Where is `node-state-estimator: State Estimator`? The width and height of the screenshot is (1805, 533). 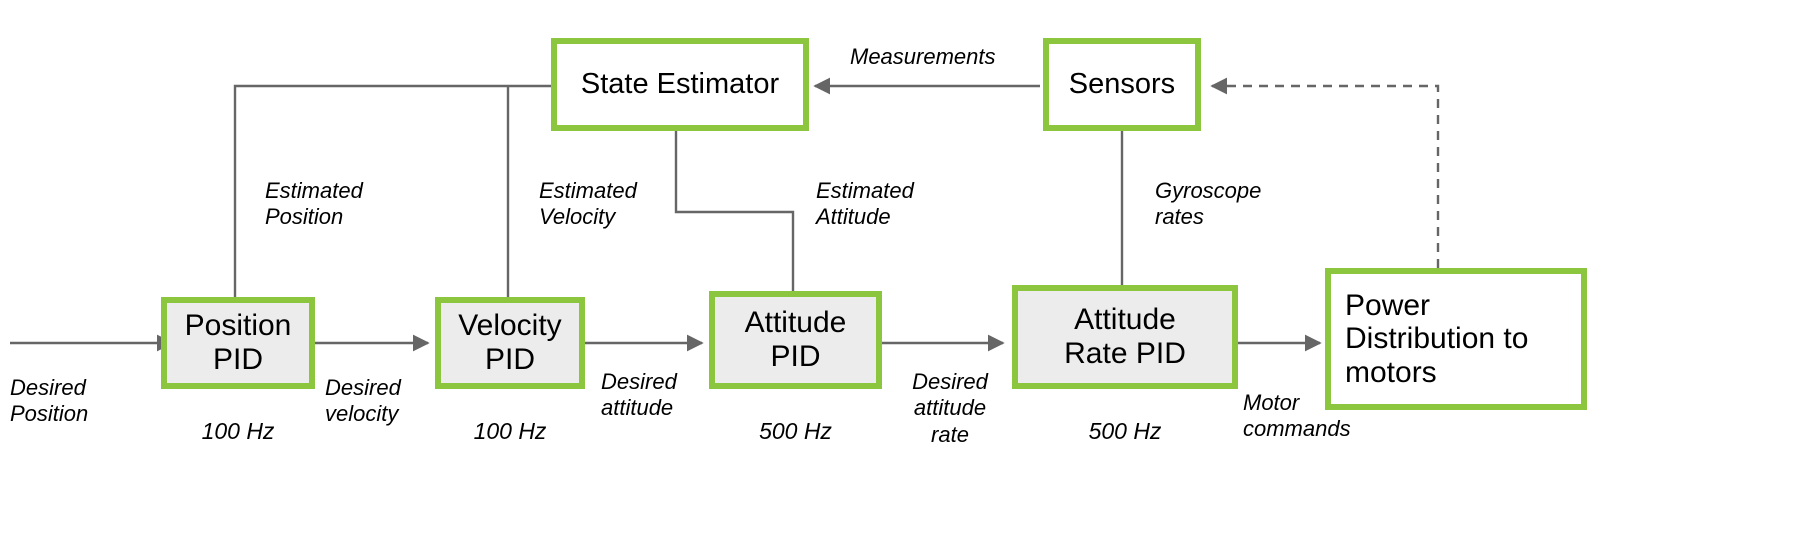
node-state-estimator: State Estimator is located at coordinates (680, 84).